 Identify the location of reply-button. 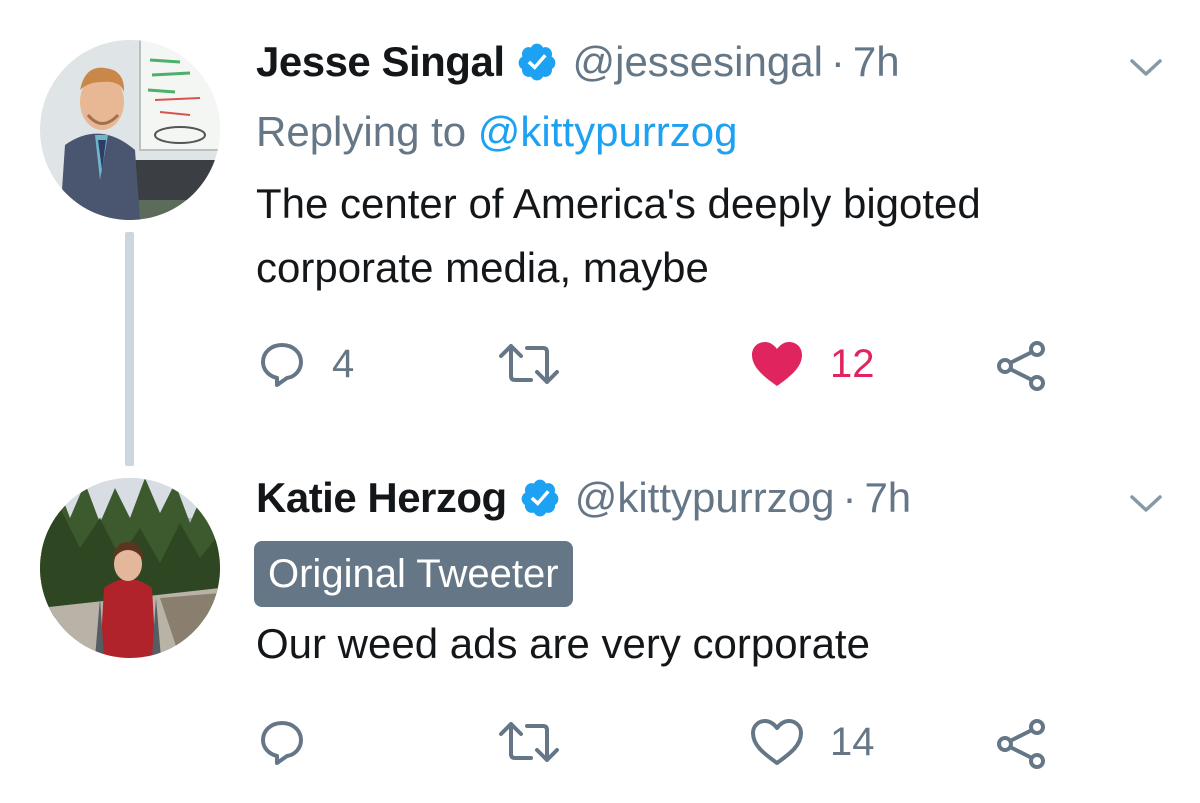
(295, 742).